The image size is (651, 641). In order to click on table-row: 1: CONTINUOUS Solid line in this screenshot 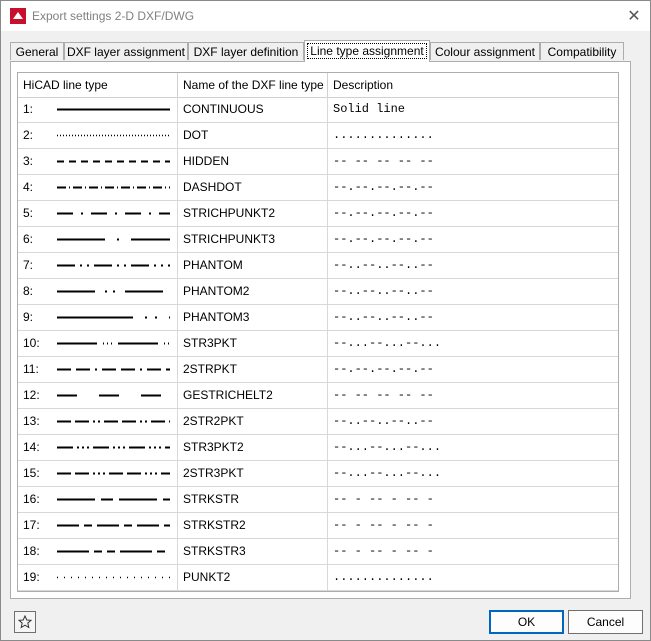, I will do `click(318, 110)`.